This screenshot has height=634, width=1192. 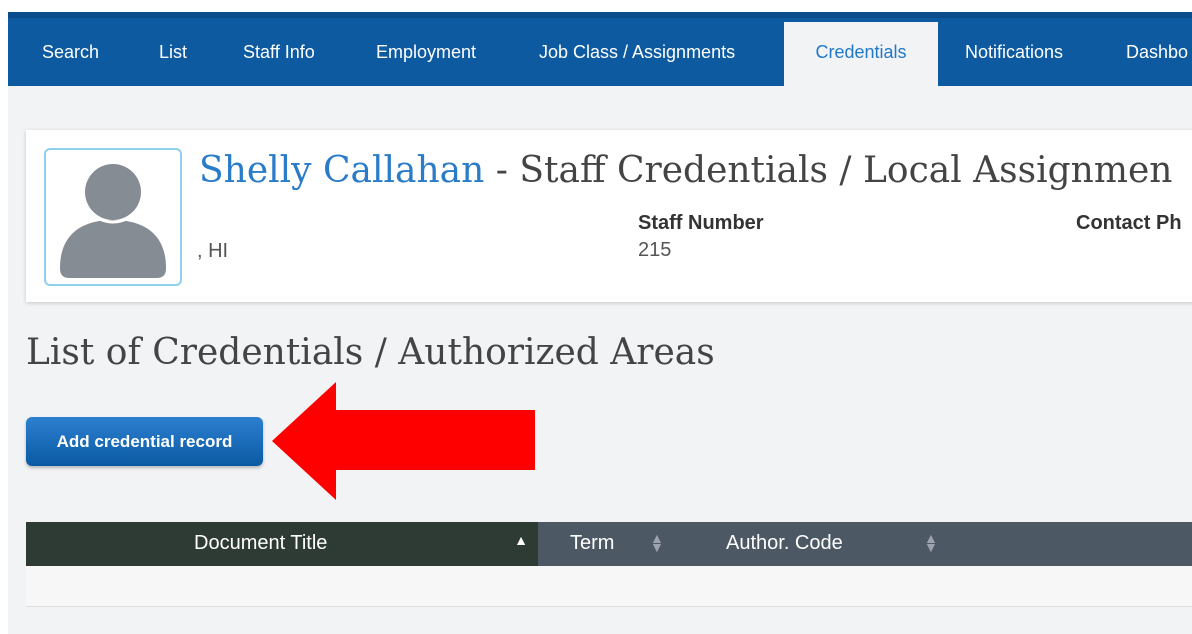 I want to click on column-label: Term, so click(x=592, y=543).